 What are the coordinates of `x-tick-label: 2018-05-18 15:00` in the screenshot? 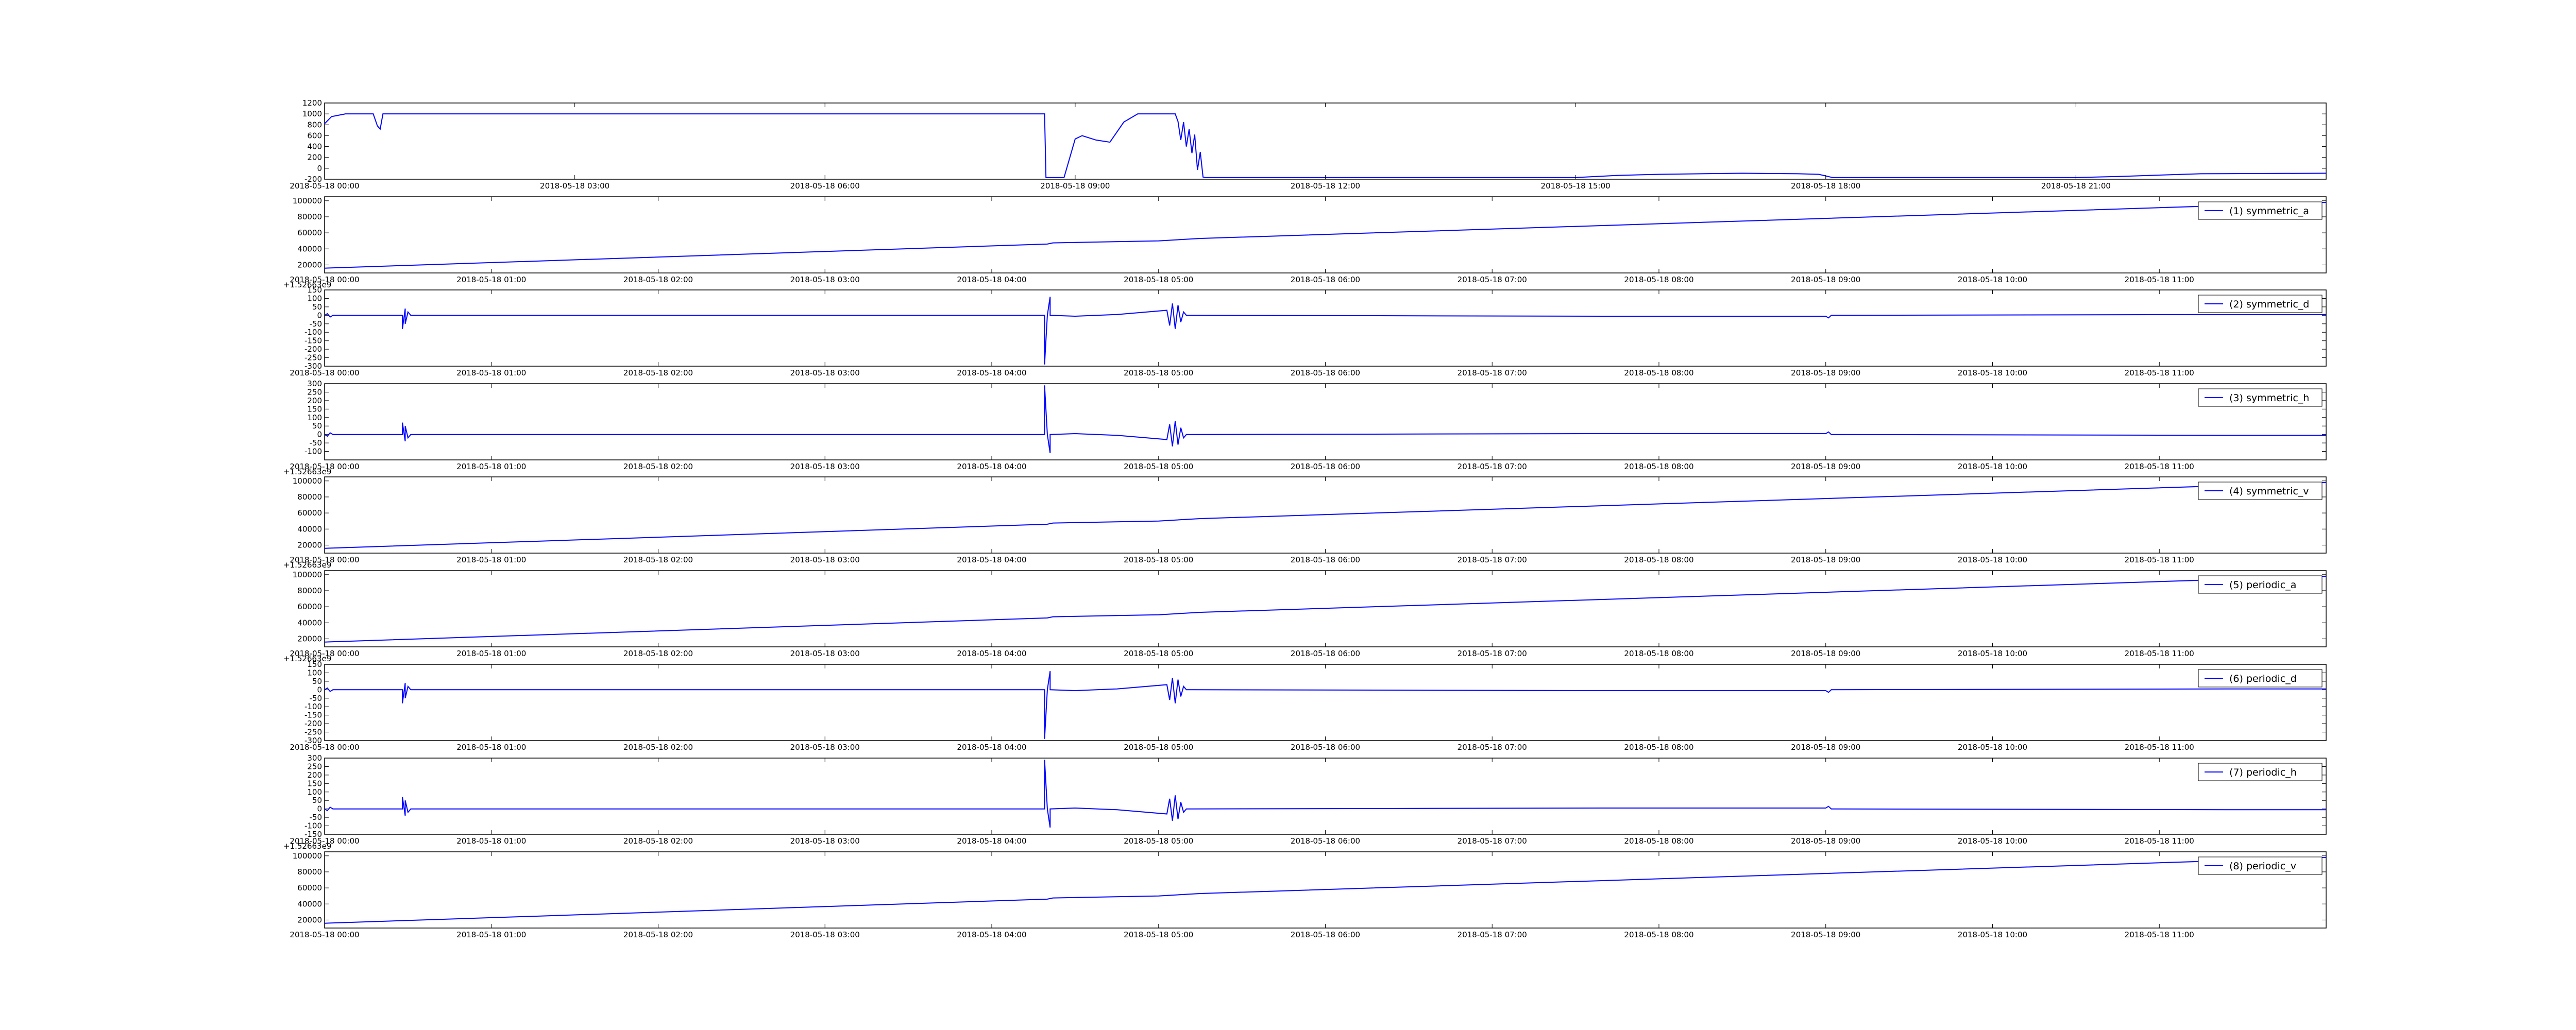 It's located at (1576, 186).